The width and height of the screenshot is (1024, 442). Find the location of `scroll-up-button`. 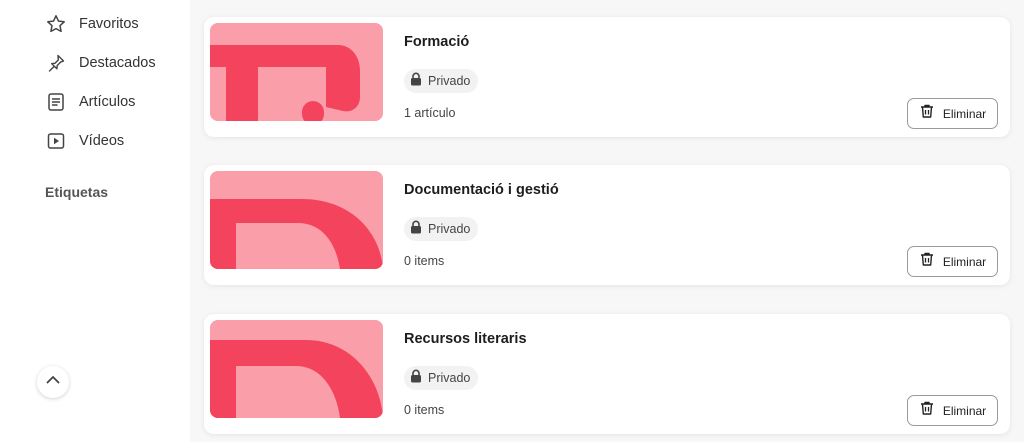

scroll-up-button is located at coordinates (53, 382).